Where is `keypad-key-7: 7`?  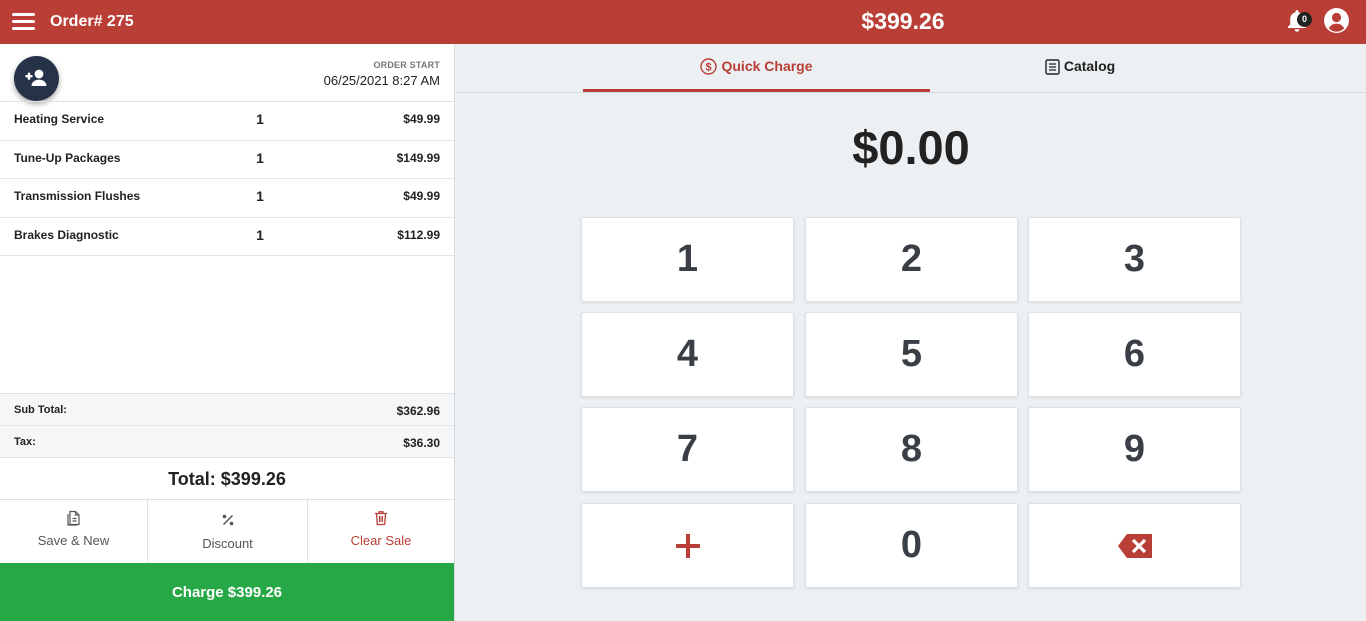
keypad-key-7: 7 is located at coordinates (687, 449).